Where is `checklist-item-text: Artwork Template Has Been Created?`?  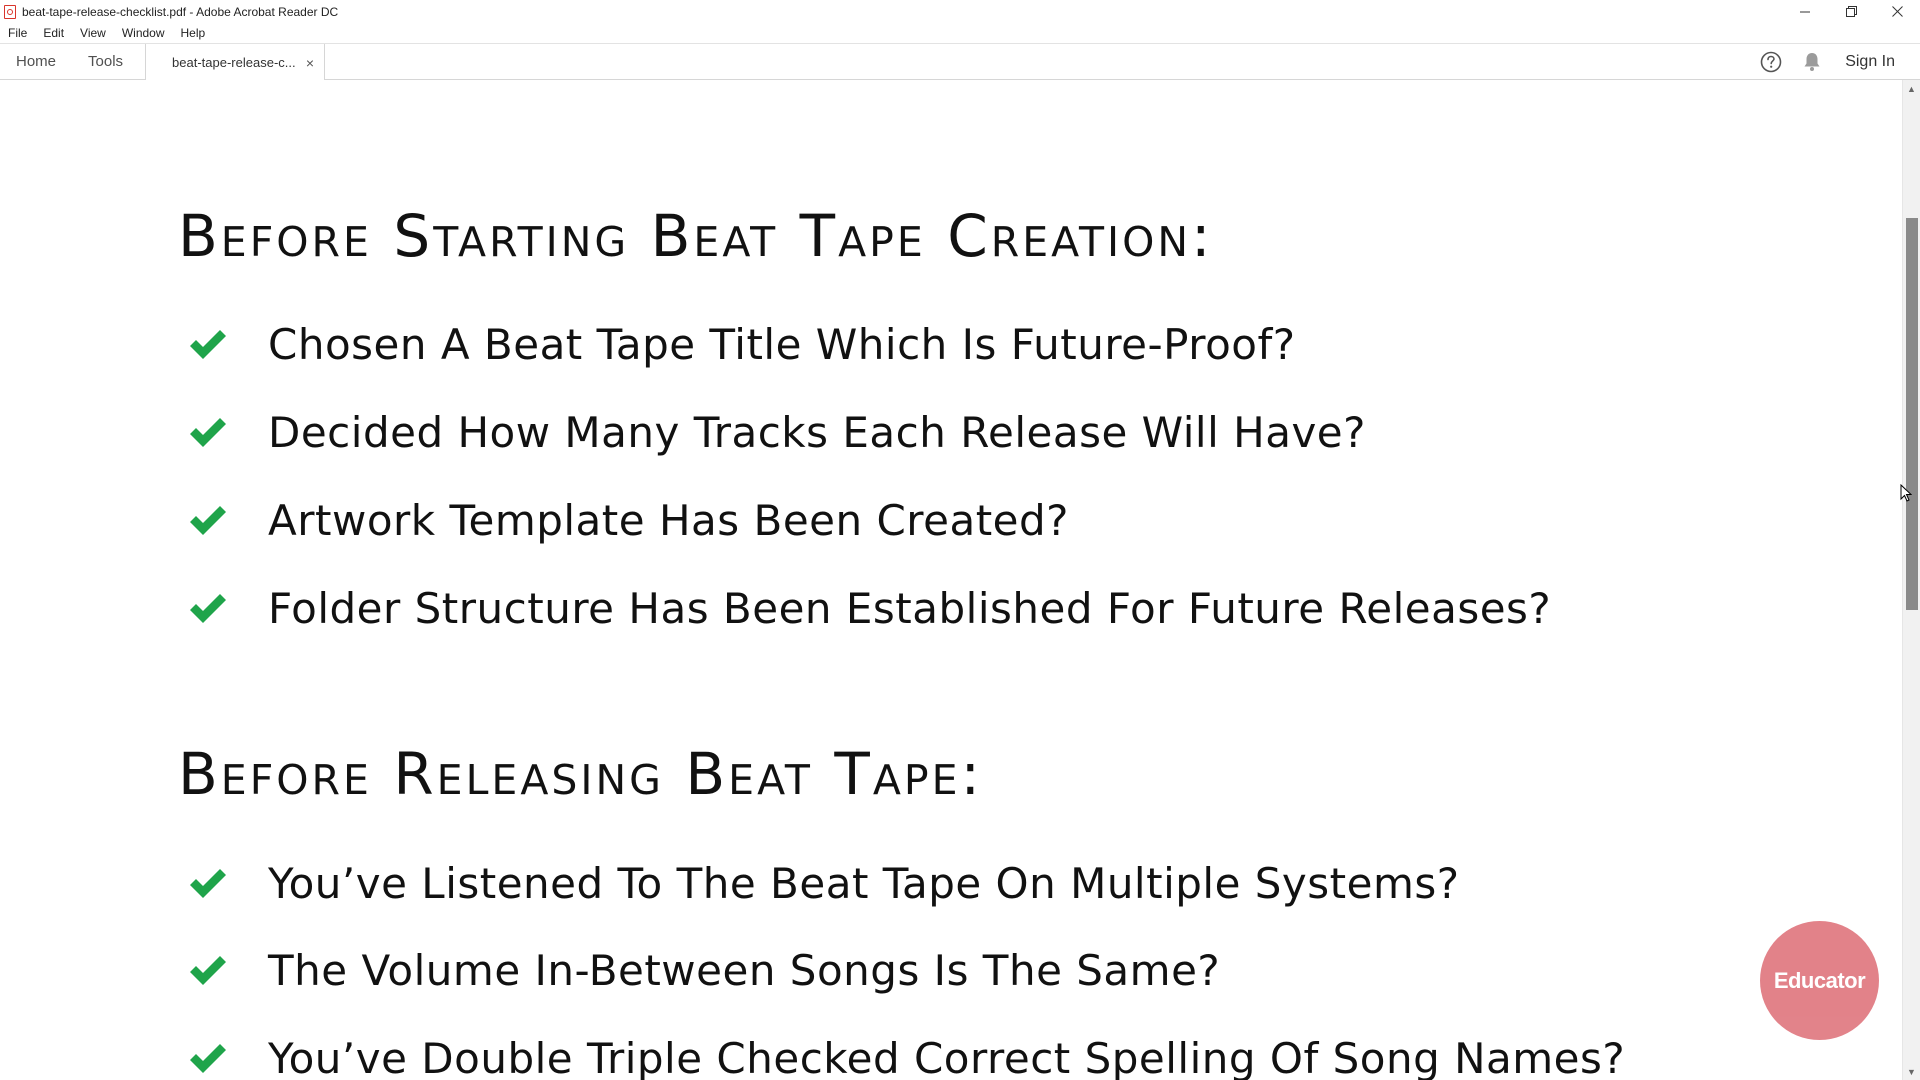
checklist-item-text: Artwork Template Has Been Created? is located at coordinates (668, 520).